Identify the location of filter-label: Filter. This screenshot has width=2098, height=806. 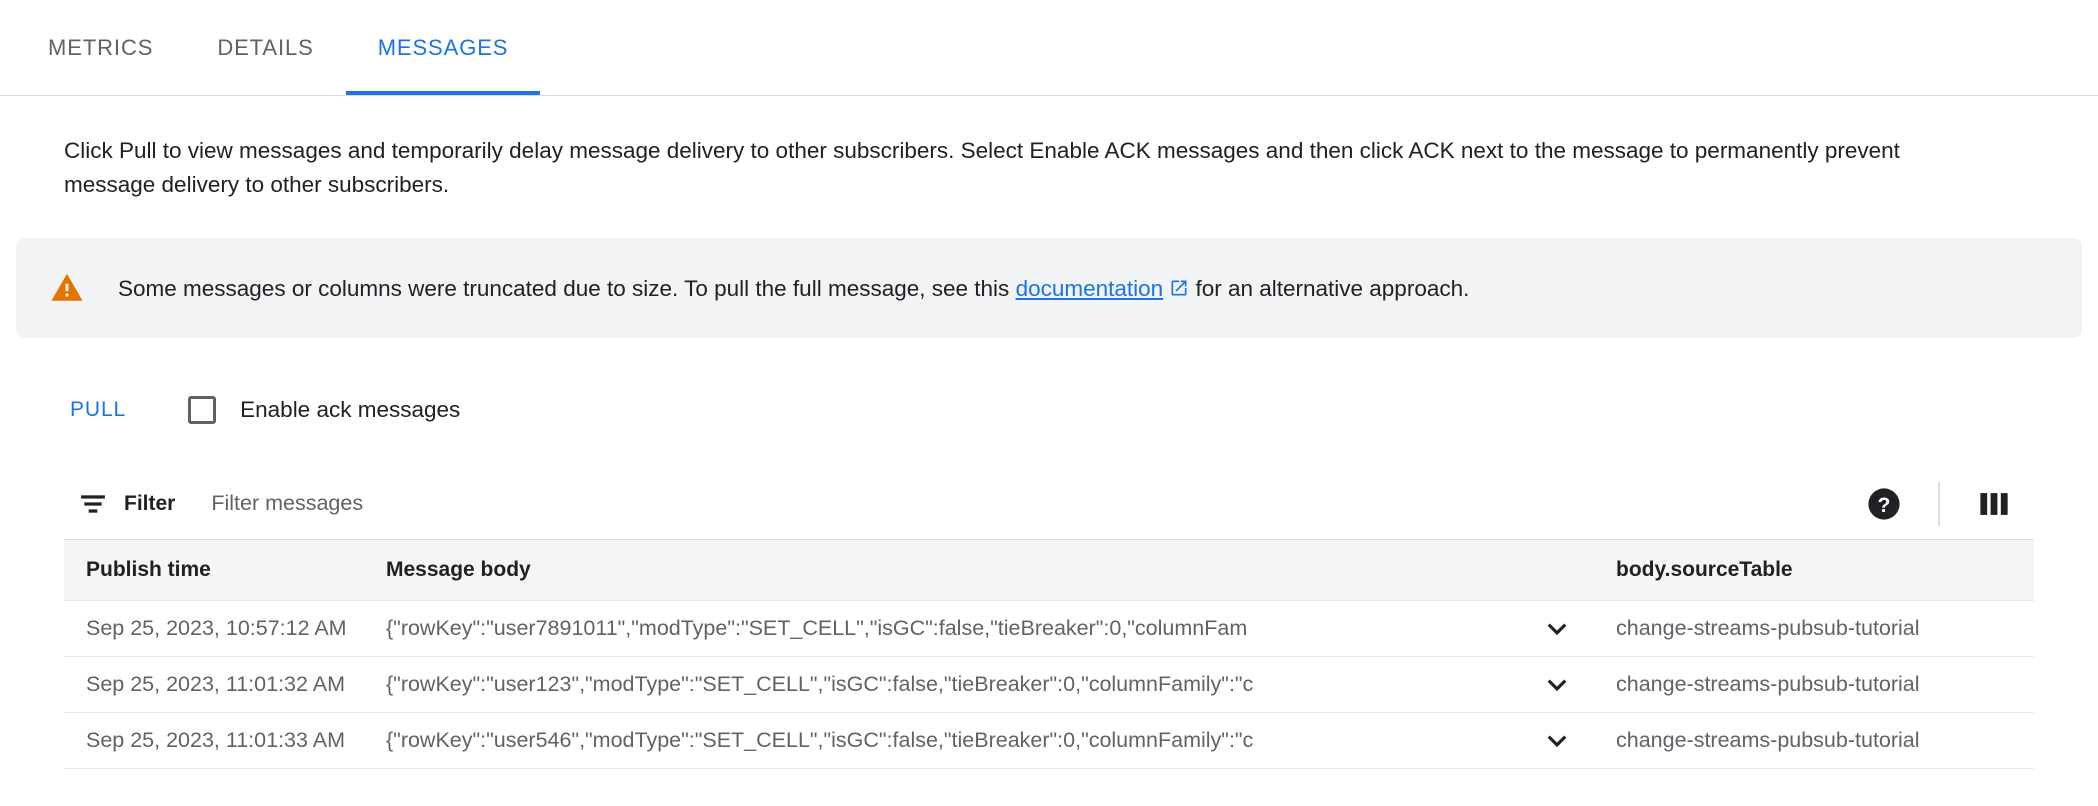
(150, 503).